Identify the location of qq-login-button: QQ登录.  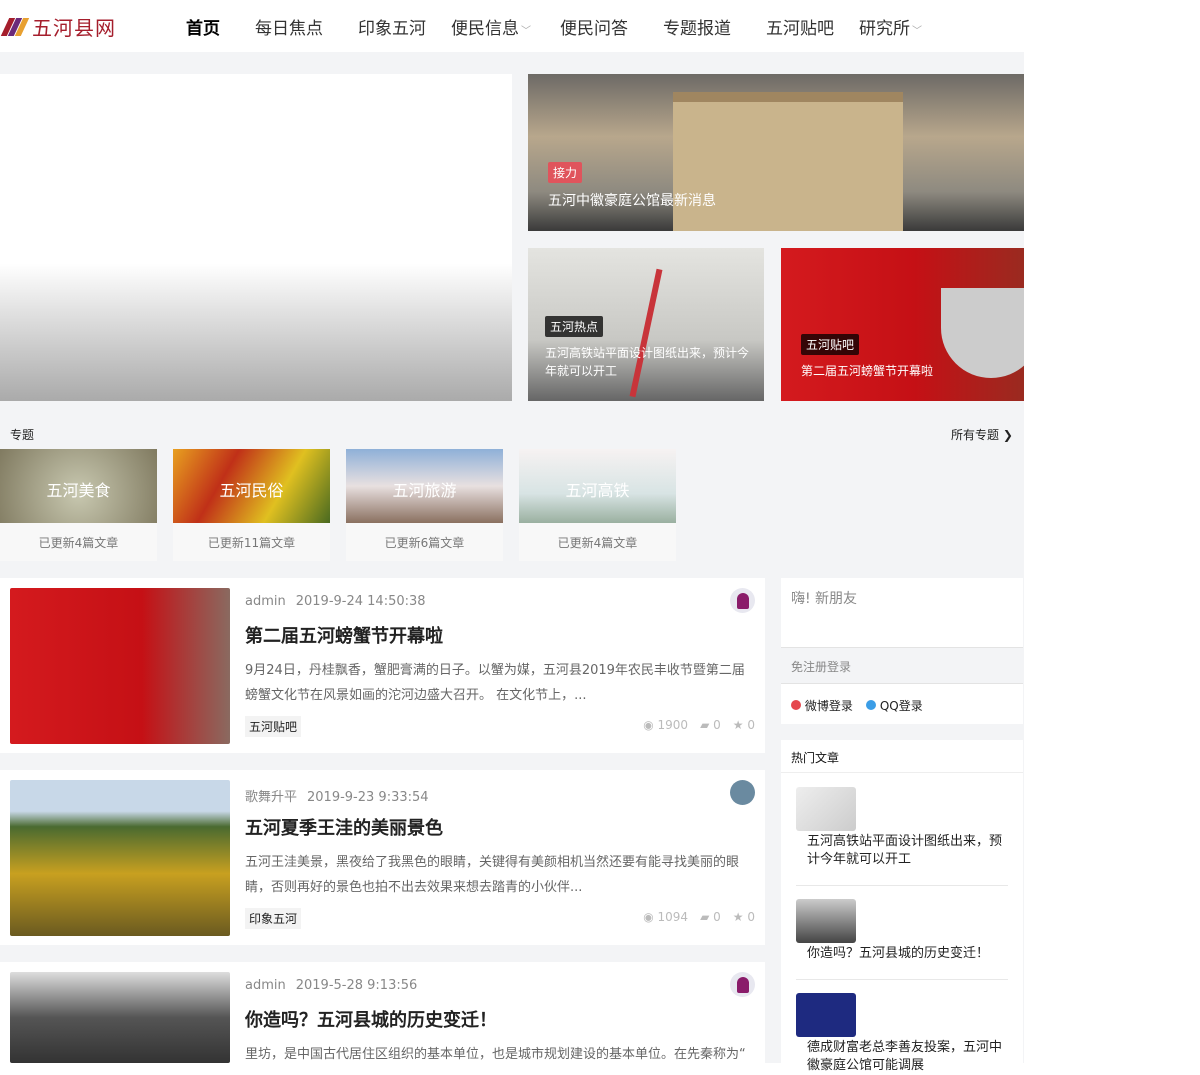
(894, 705).